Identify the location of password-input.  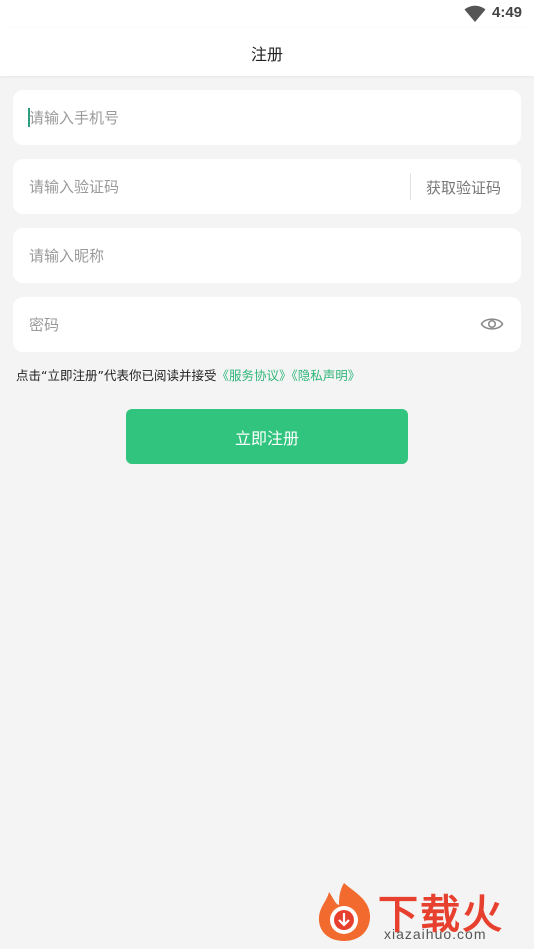
(244, 324).